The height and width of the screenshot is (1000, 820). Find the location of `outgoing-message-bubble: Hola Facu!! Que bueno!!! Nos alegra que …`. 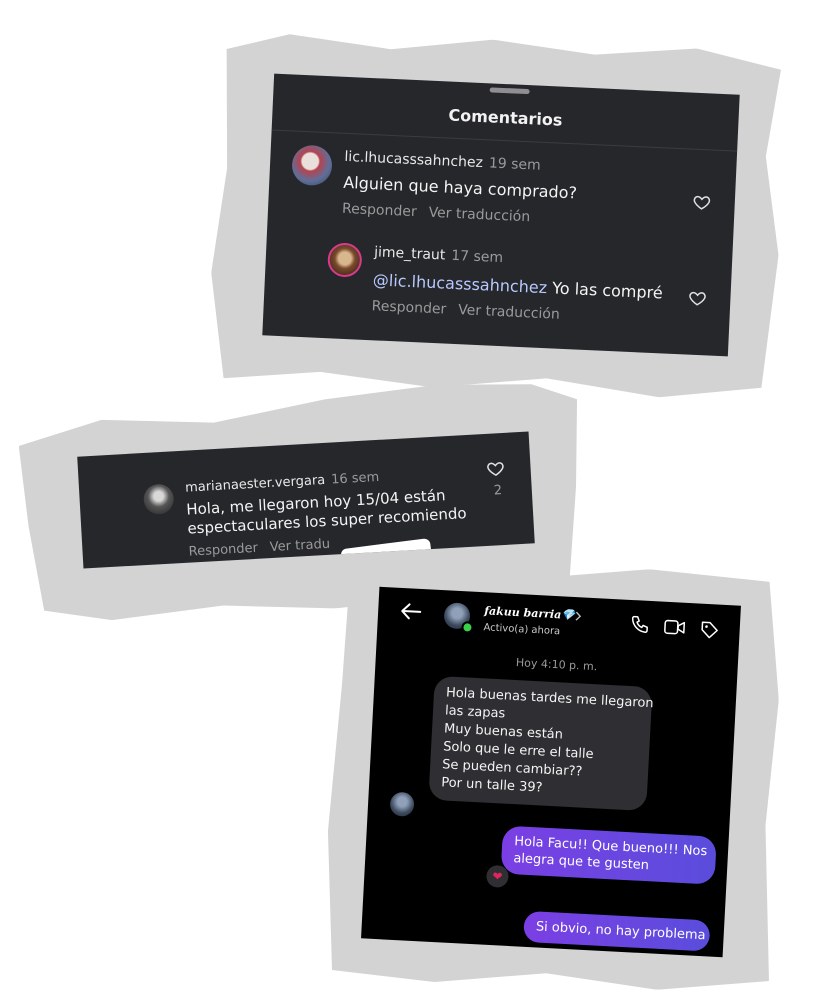

outgoing-message-bubble: Hola Facu!! Que bueno!!! Nos alegra que … is located at coordinates (608, 855).